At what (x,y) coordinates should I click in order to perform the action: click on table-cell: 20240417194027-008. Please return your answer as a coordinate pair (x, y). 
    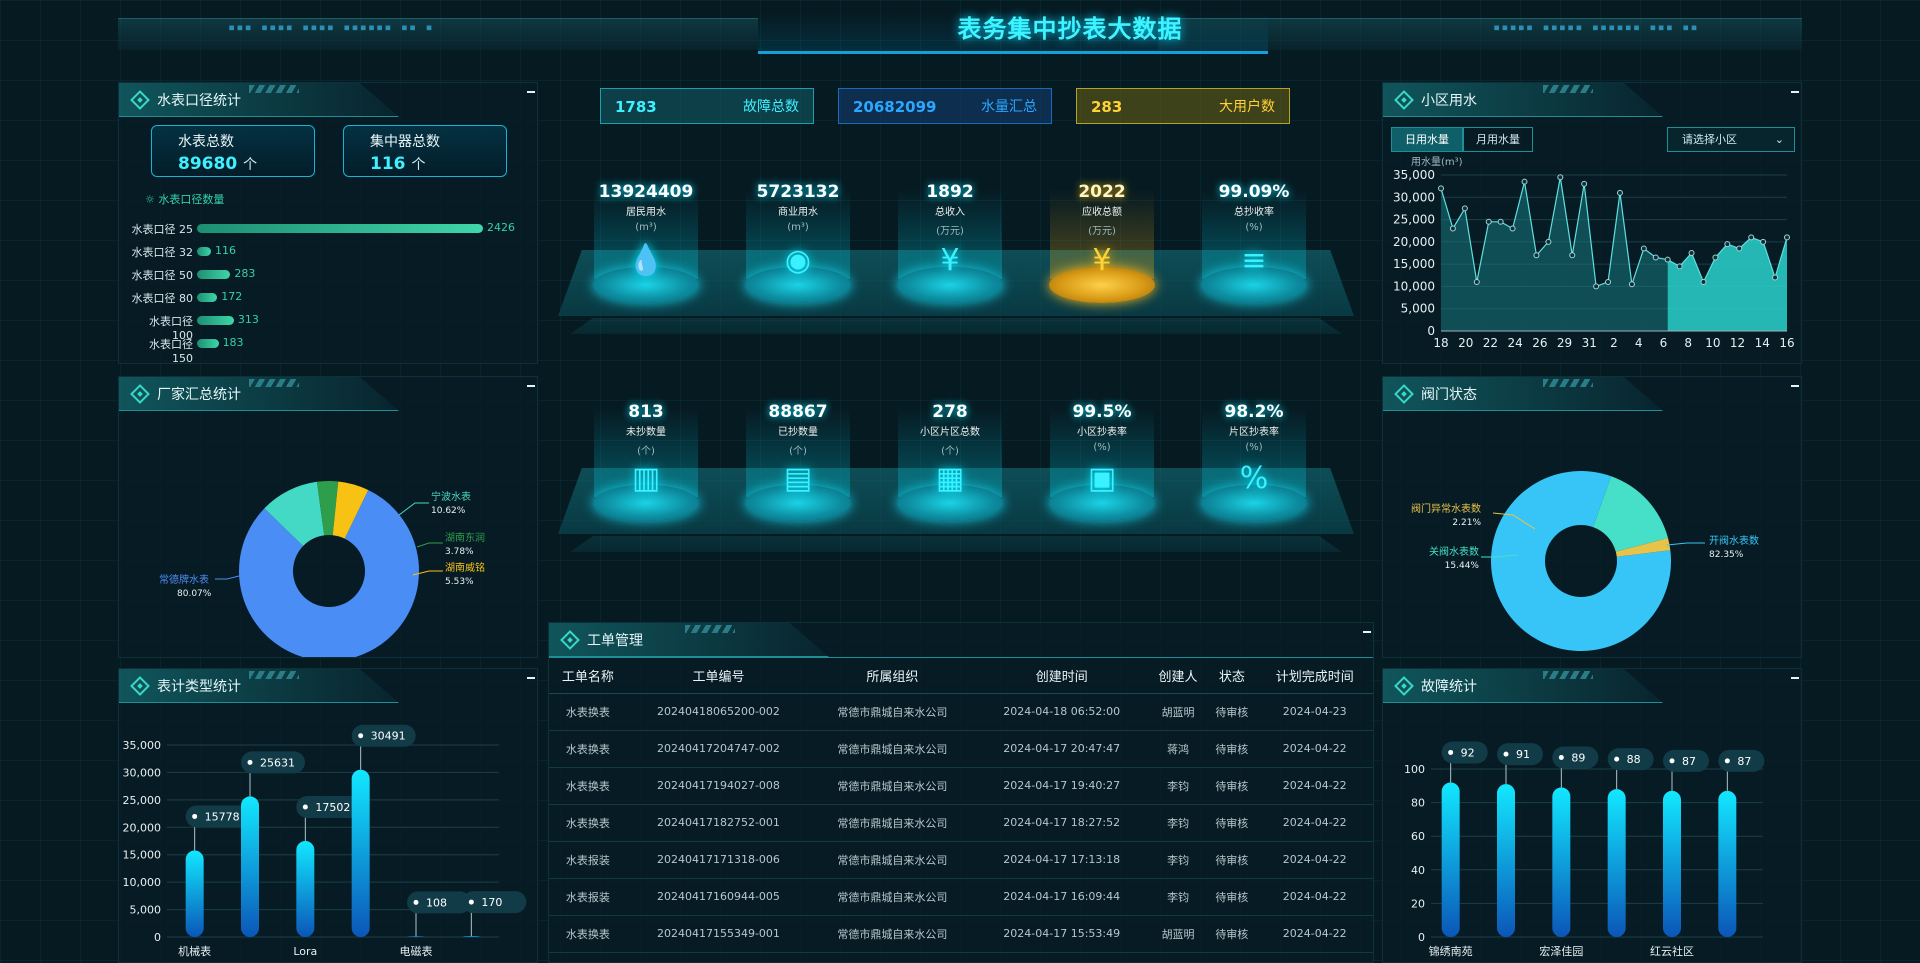
    Looking at the image, I should click on (718, 786).